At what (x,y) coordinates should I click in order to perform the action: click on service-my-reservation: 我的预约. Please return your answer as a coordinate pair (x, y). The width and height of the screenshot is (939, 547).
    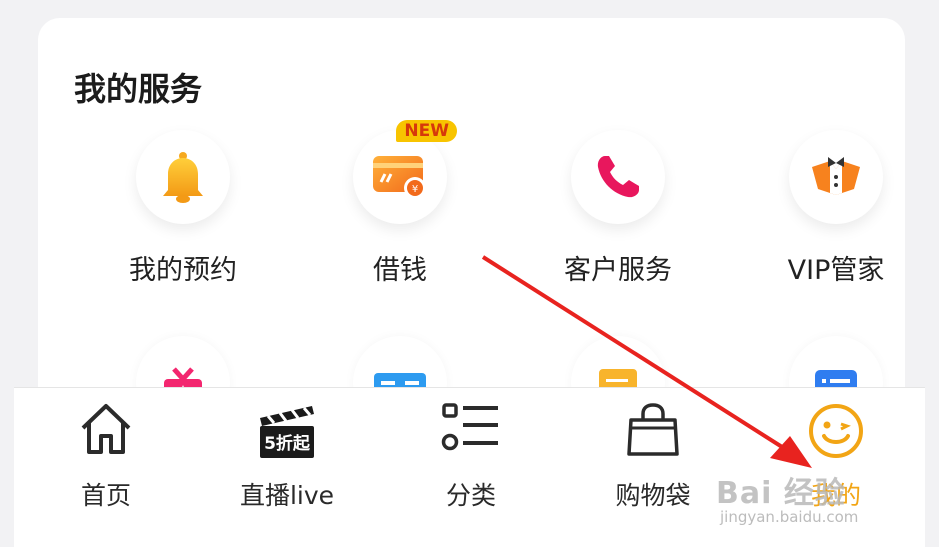
    Looking at the image, I should click on (183, 208).